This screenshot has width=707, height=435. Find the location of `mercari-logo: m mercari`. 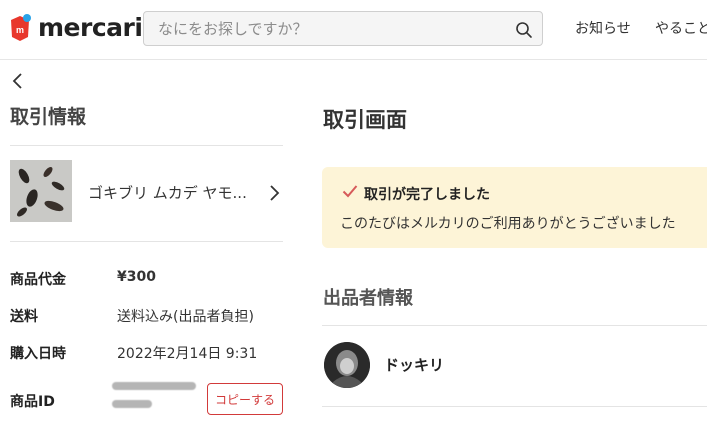

mercari-logo: m mercari is located at coordinates (75, 27).